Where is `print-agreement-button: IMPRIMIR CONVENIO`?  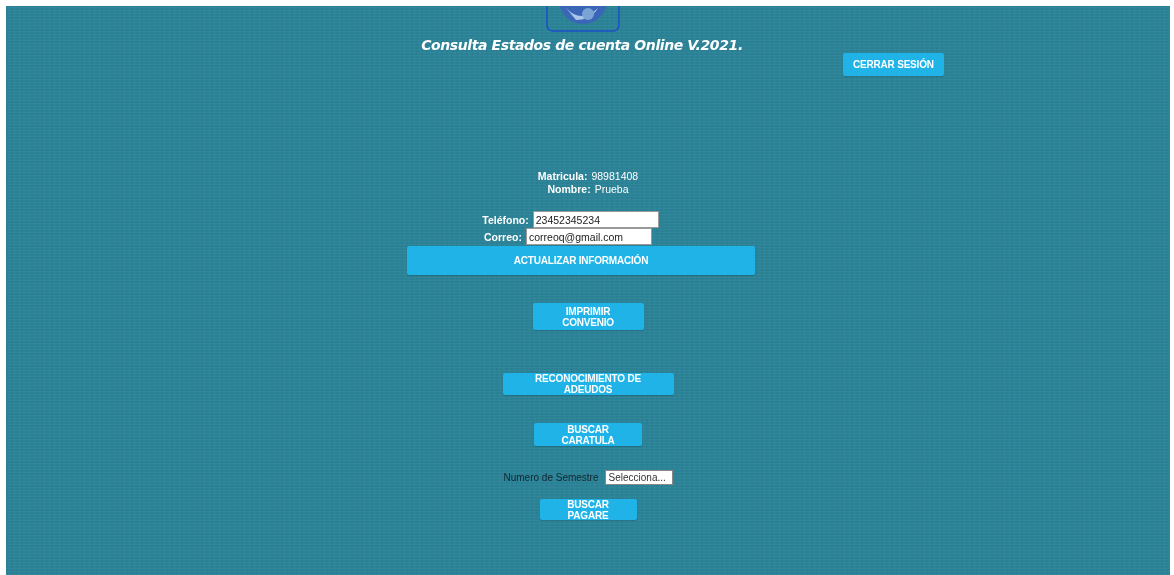 print-agreement-button: IMPRIMIR CONVENIO is located at coordinates (588, 316).